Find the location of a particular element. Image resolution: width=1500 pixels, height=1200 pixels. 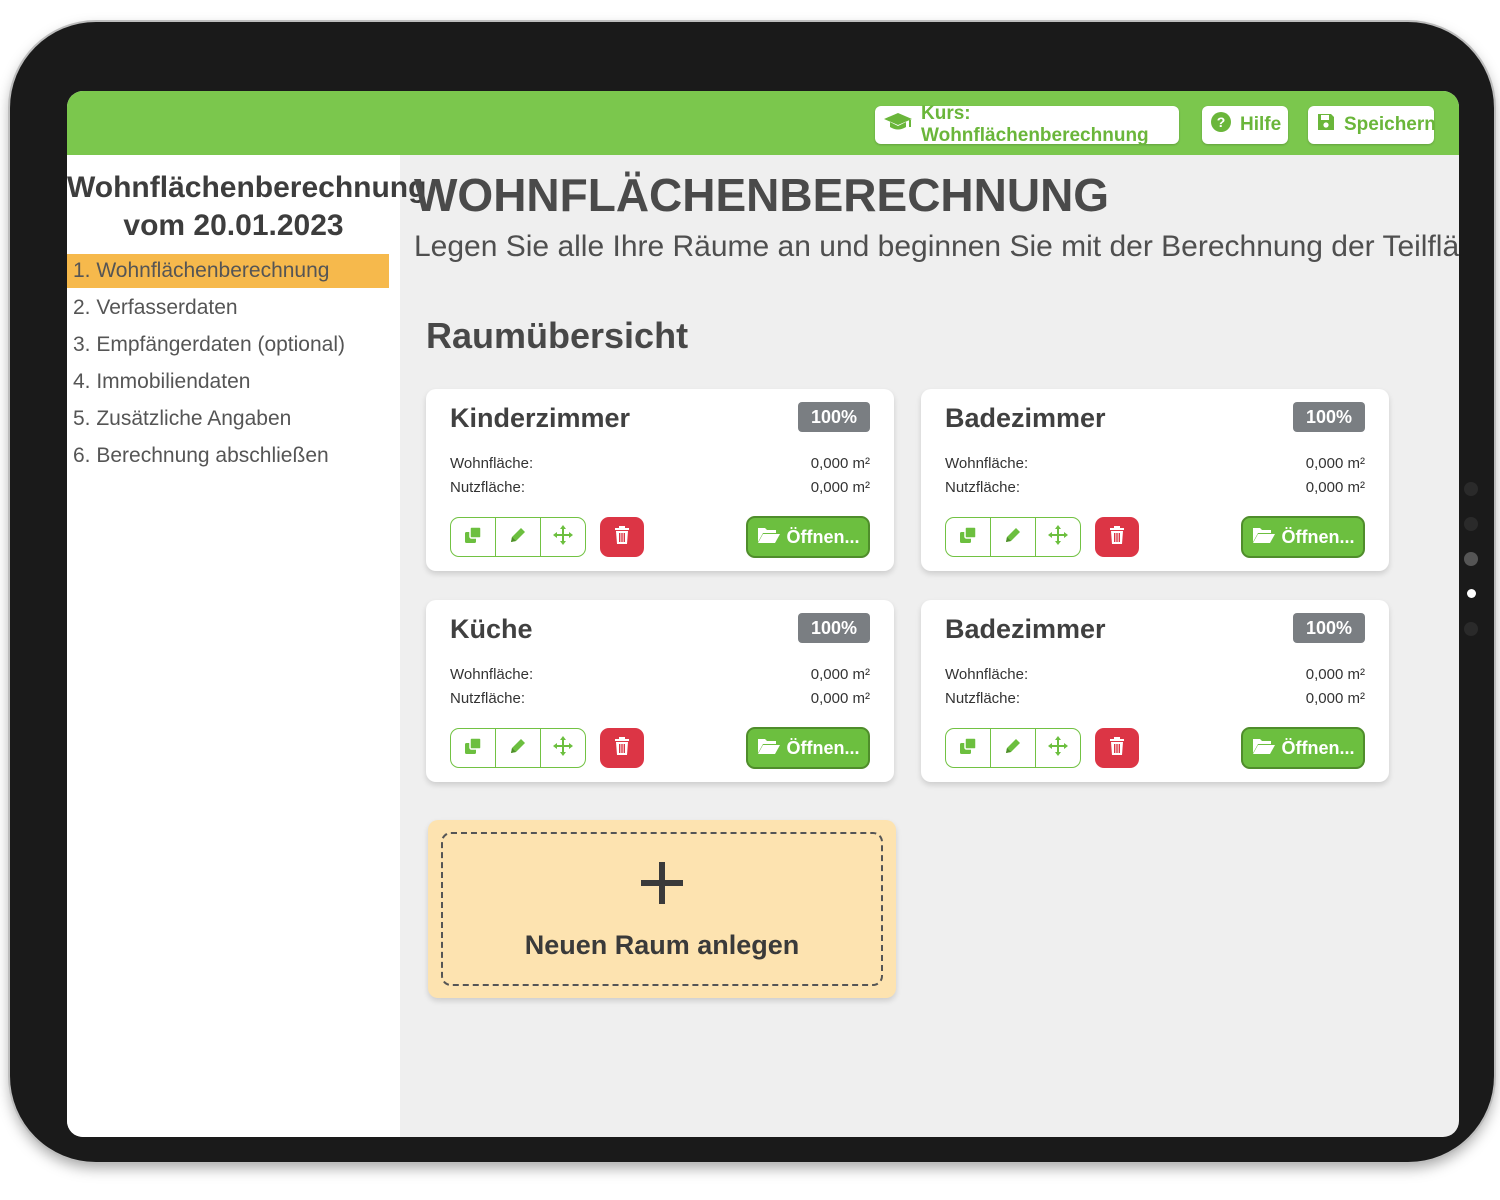

sidebar-item-immobiliendaten: 4. Immobiliendaten is located at coordinates (228, 382).